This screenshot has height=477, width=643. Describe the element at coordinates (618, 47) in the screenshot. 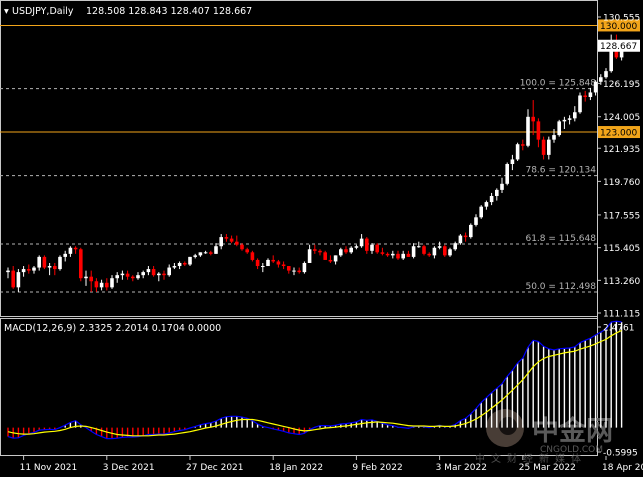

I see `price-tick-label: 128.667` at that location.